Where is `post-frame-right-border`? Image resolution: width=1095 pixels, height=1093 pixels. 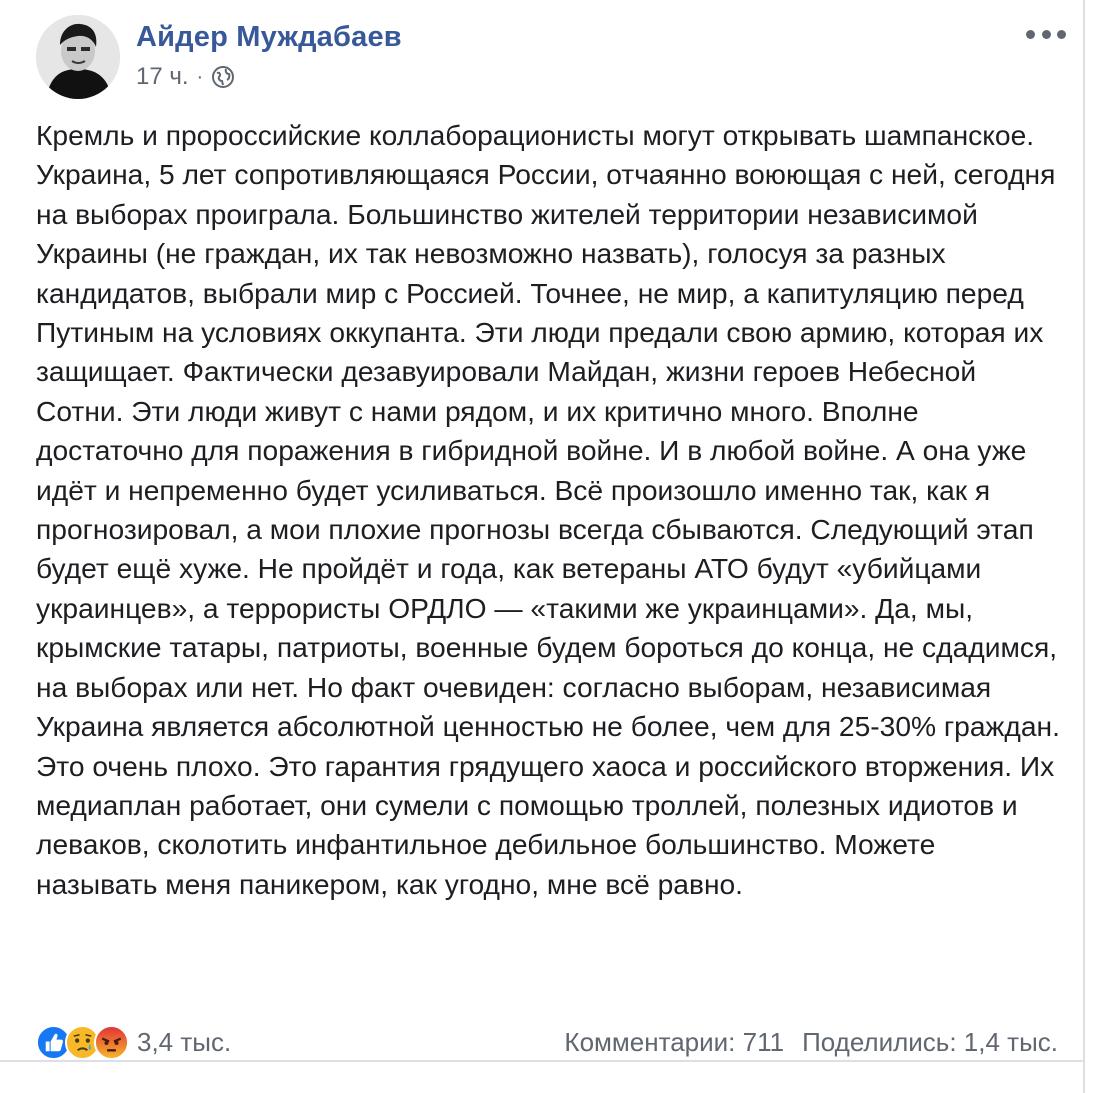
post-frame-right-border is located at coordinates (1084, 546).